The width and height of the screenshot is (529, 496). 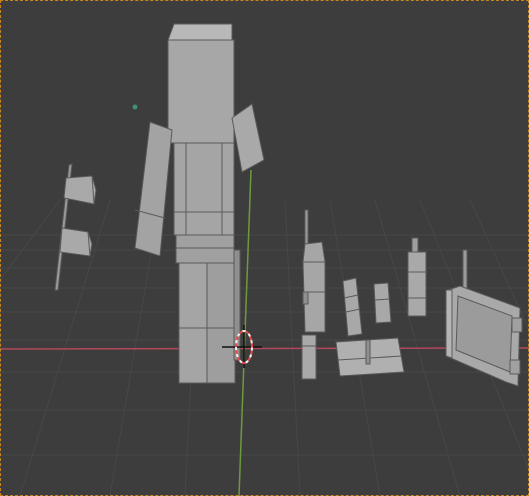 What do you see at coordinates (382, 303) in the screenshot?
I see `small-block-b-object` at bounding box center [382, 303].